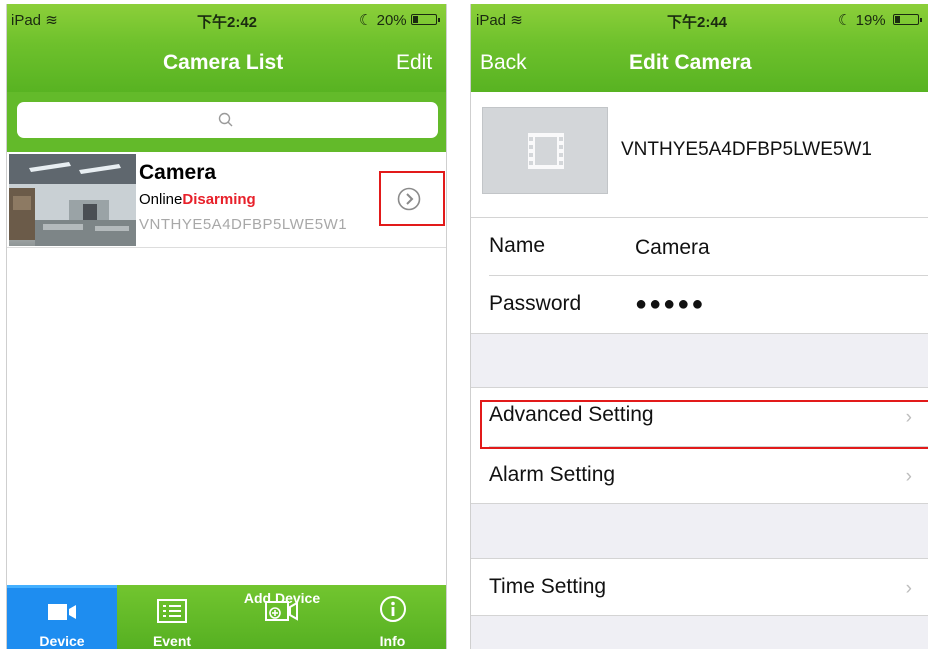  I want to click on password-field: ●●●●●, so click(670, 304).